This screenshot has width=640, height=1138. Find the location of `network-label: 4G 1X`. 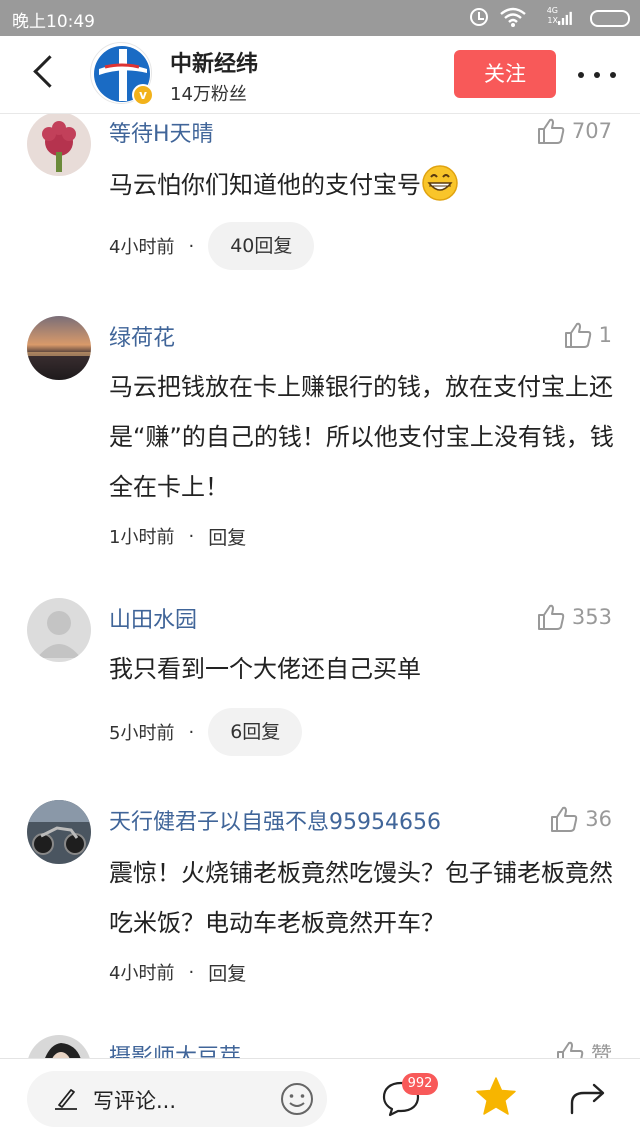

network-label: 4G 1X is located at coordinates (549, 16).